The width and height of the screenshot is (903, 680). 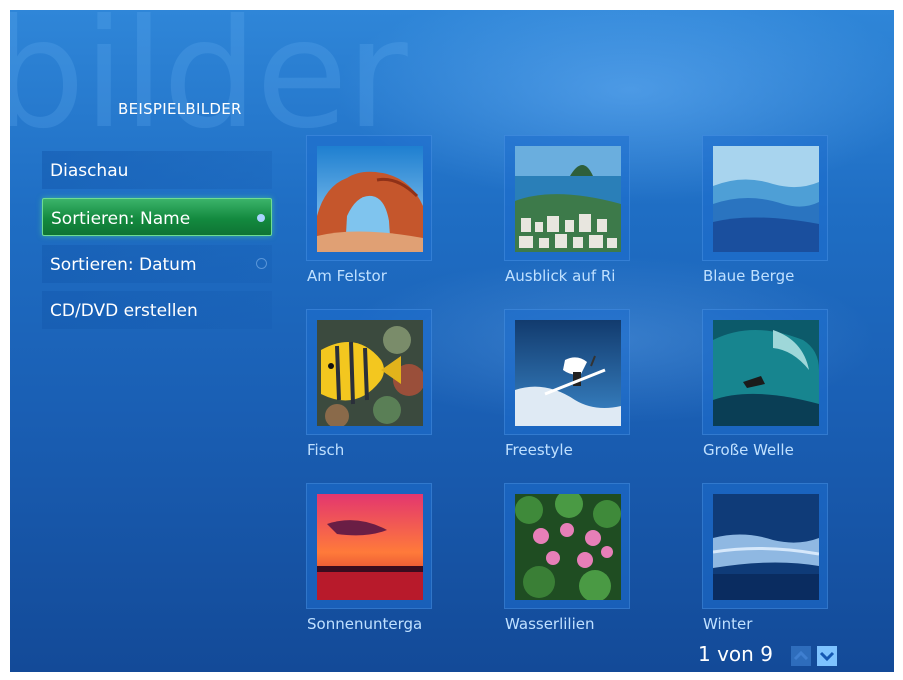 I want to click on picture-tile-grosse-welle, so click(x=765, y=372).